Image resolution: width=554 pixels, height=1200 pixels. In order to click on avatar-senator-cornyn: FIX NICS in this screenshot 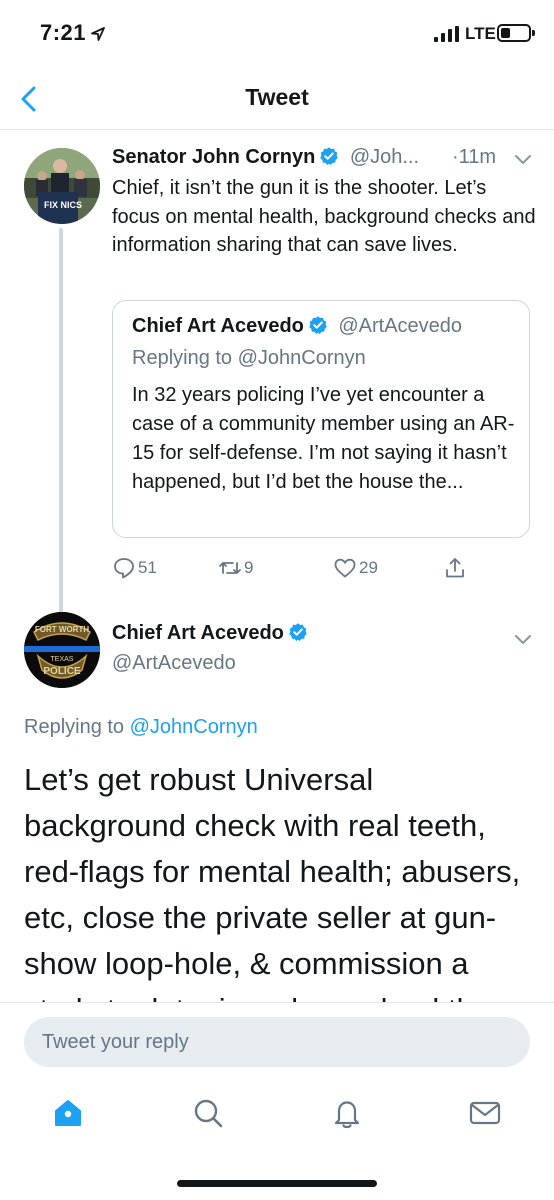, I will do `click(62, 186)`.